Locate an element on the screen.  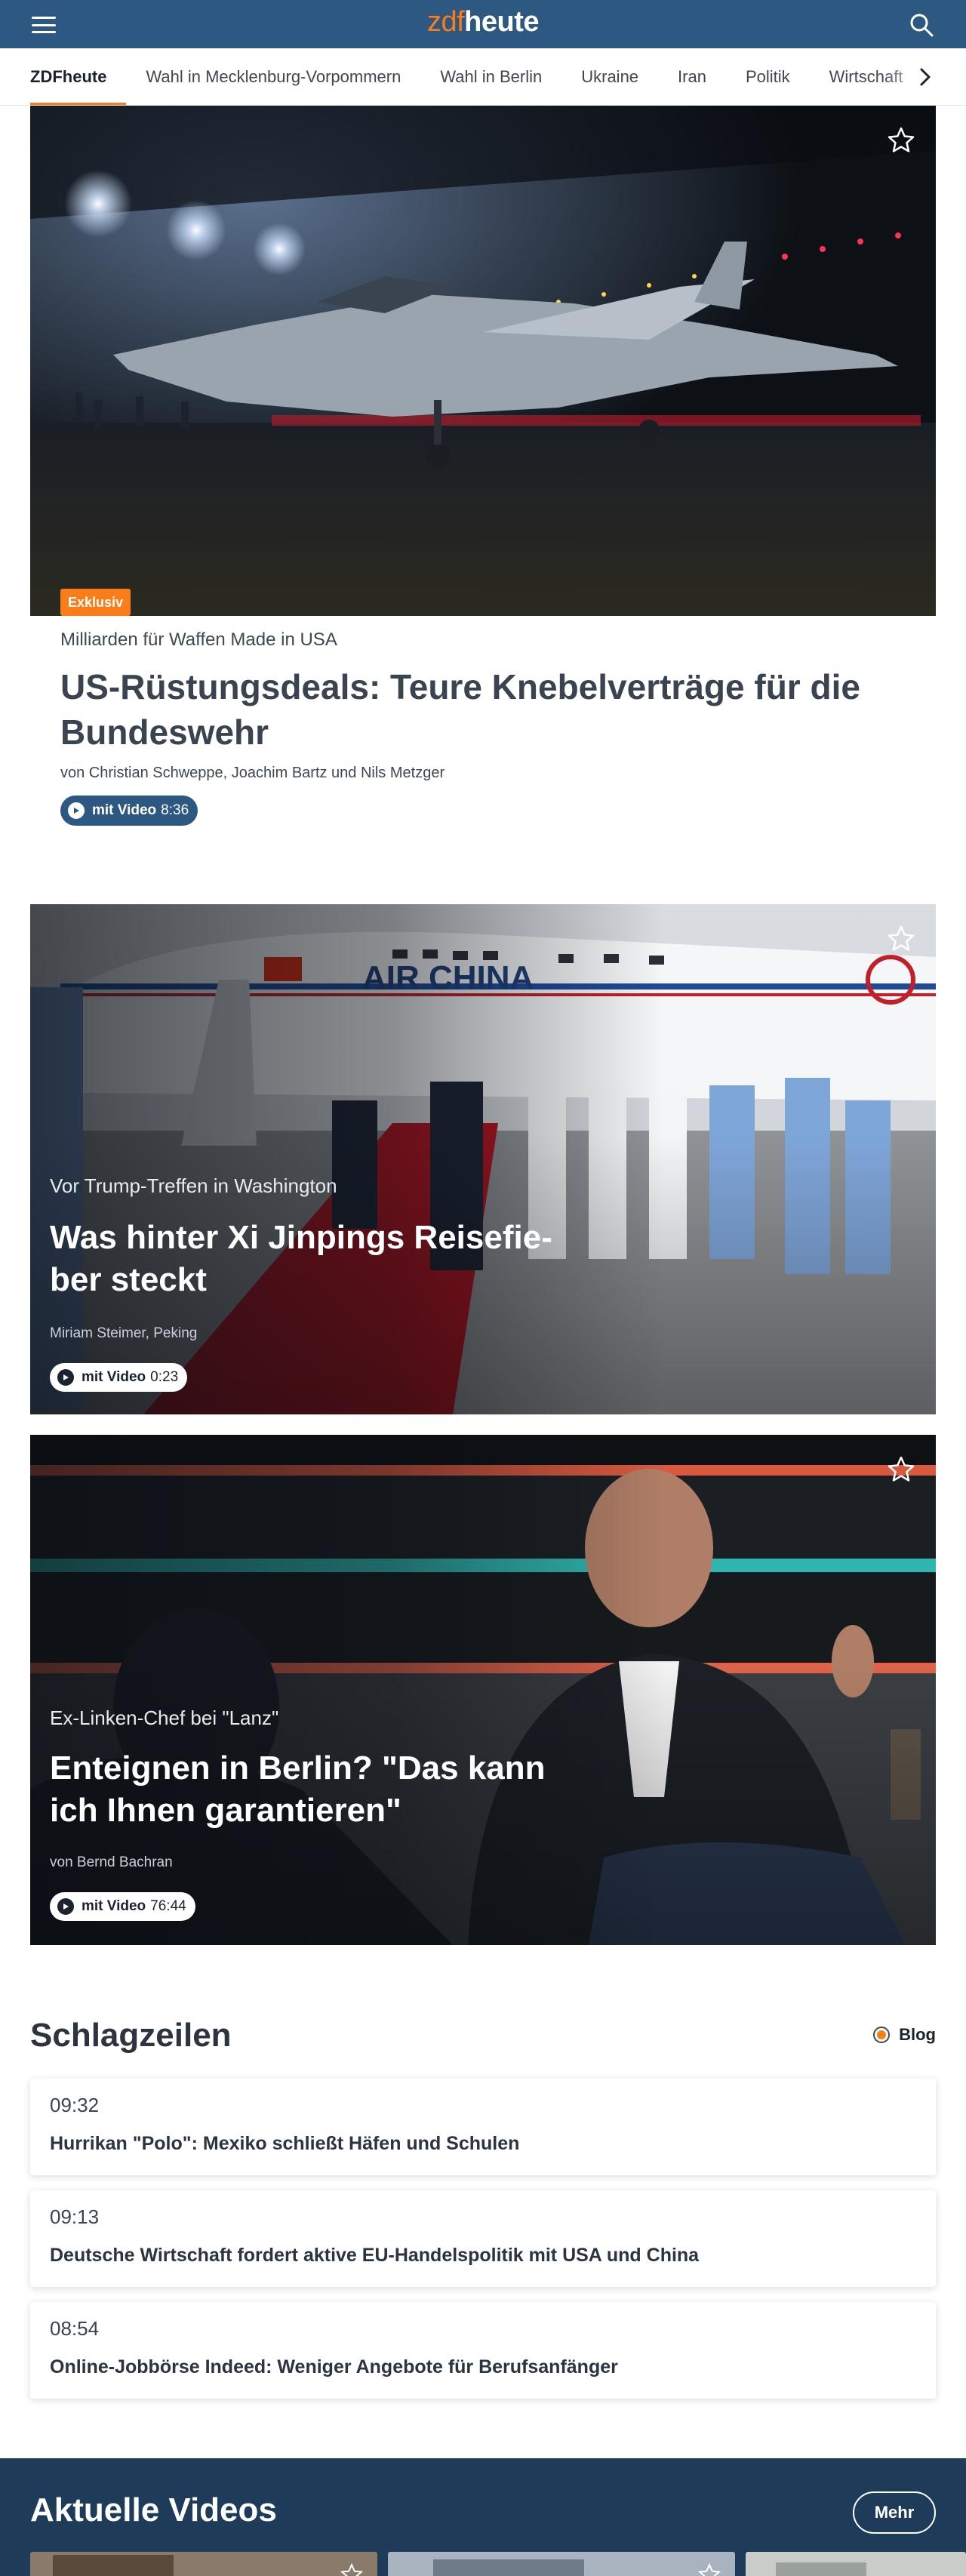
logo: zdfheute is located at coordinates (483, 22).